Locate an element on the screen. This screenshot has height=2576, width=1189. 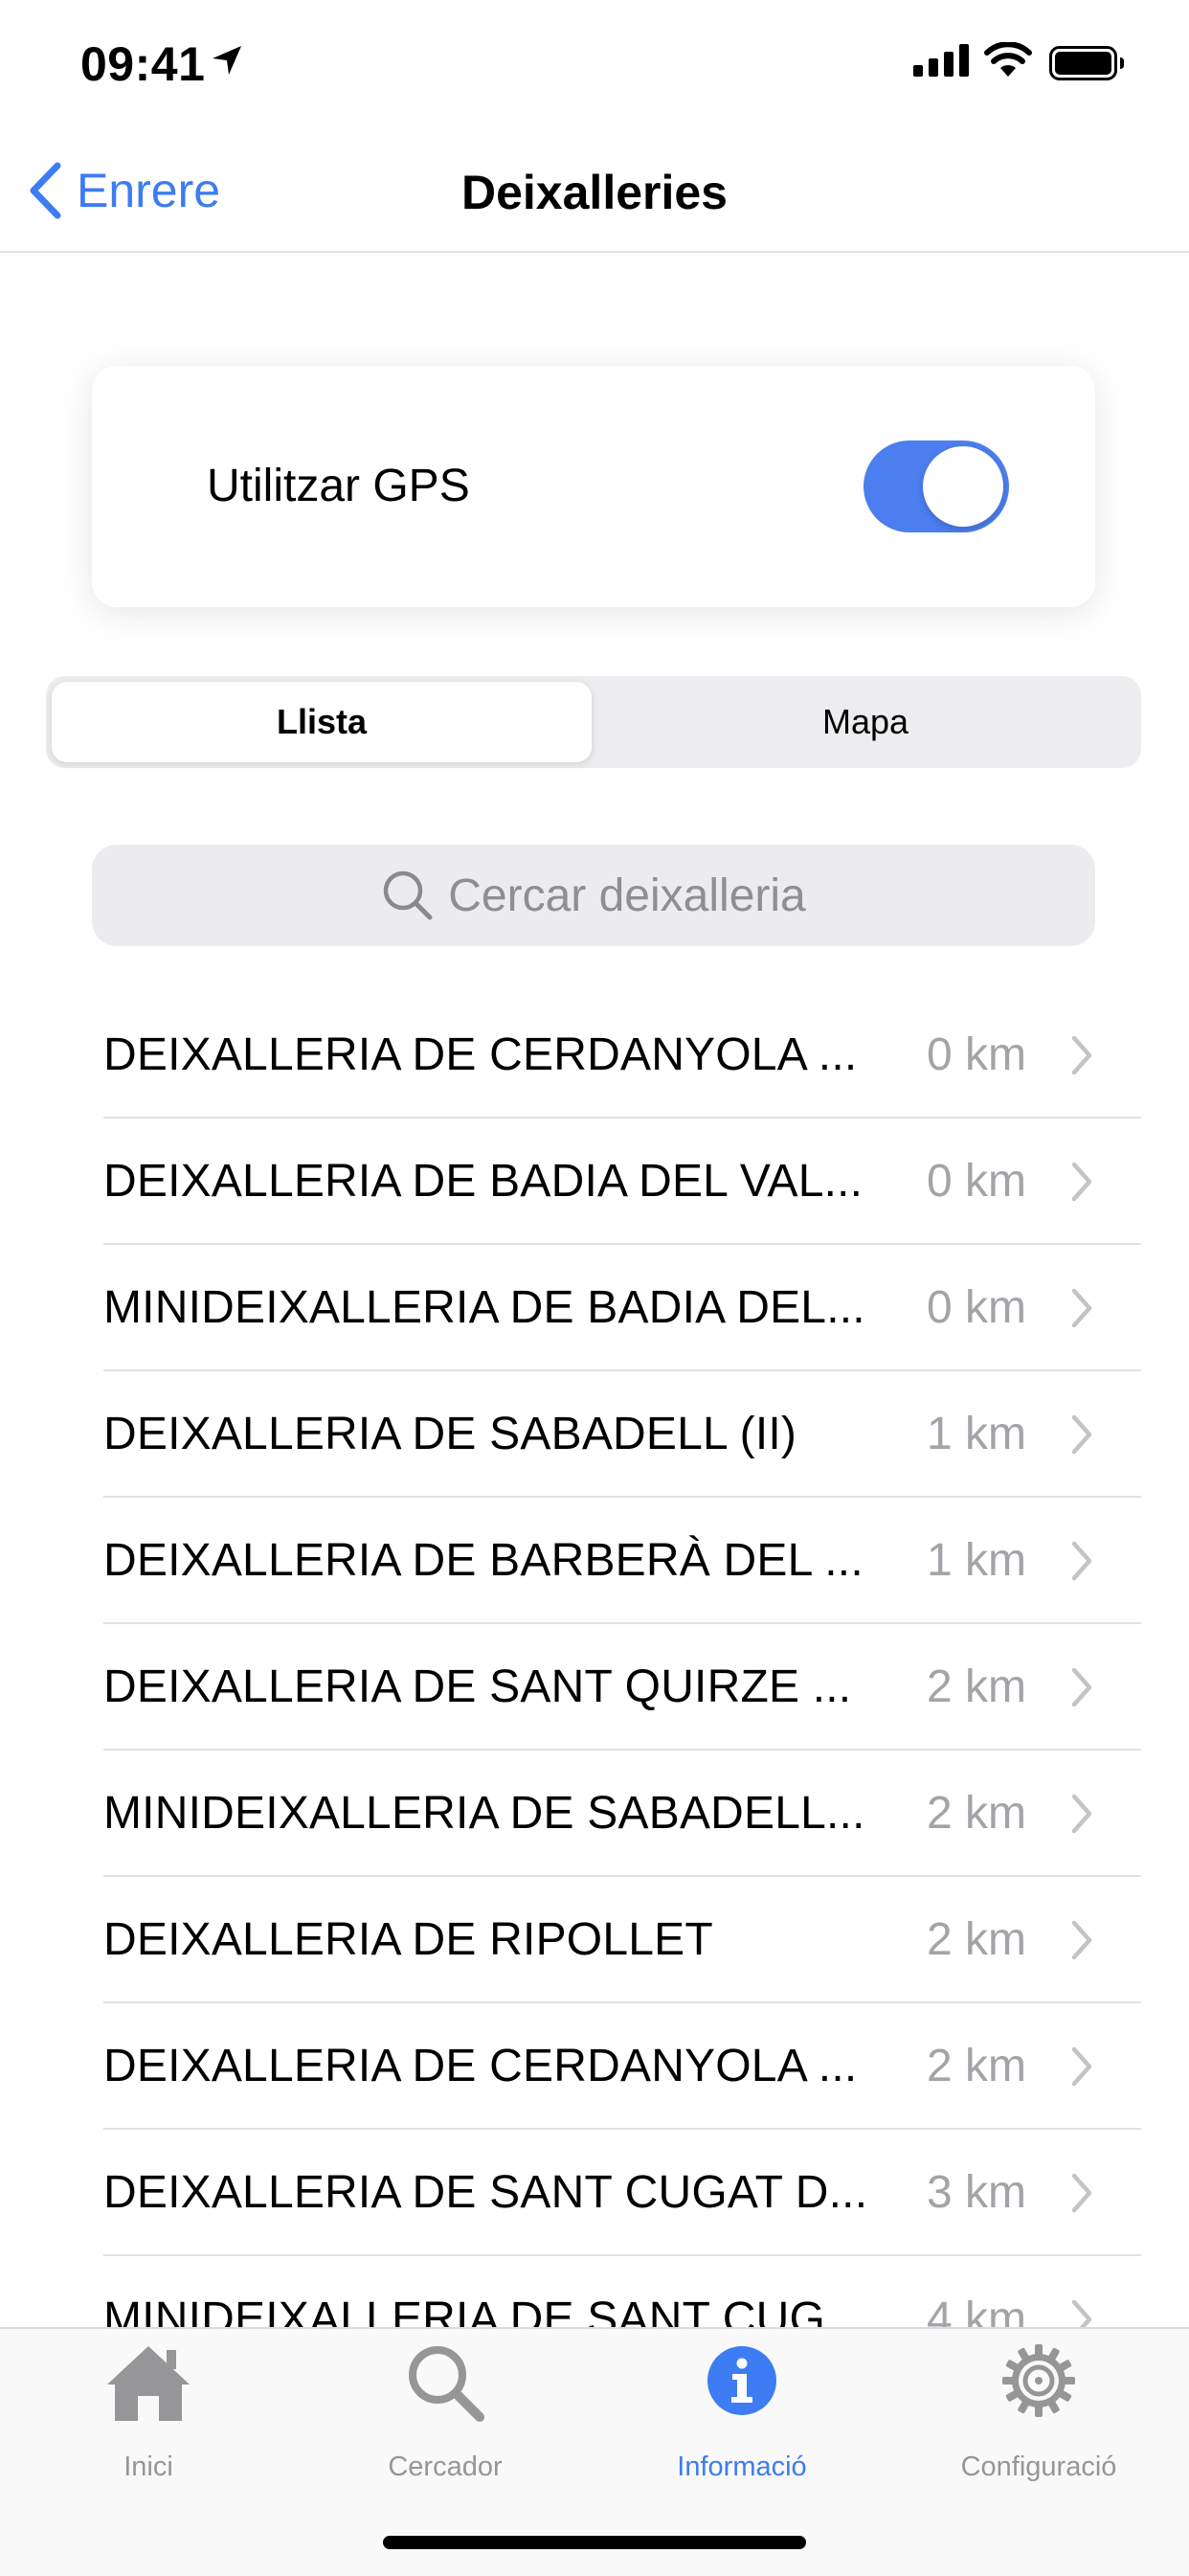
item-name: DEIXALLERIA DE RIPOLLET is located at coordinates (408, 1939).